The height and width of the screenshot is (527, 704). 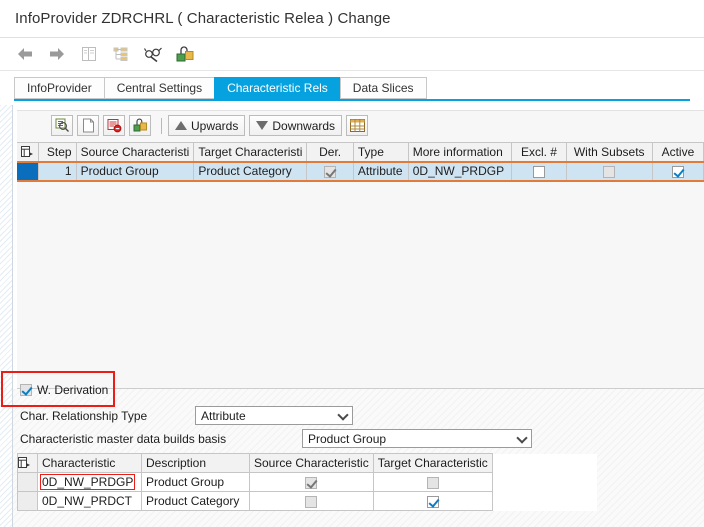 I want to click on table-row: 0D_NW_PRDCT Product Category, so click(x=307, y=501).